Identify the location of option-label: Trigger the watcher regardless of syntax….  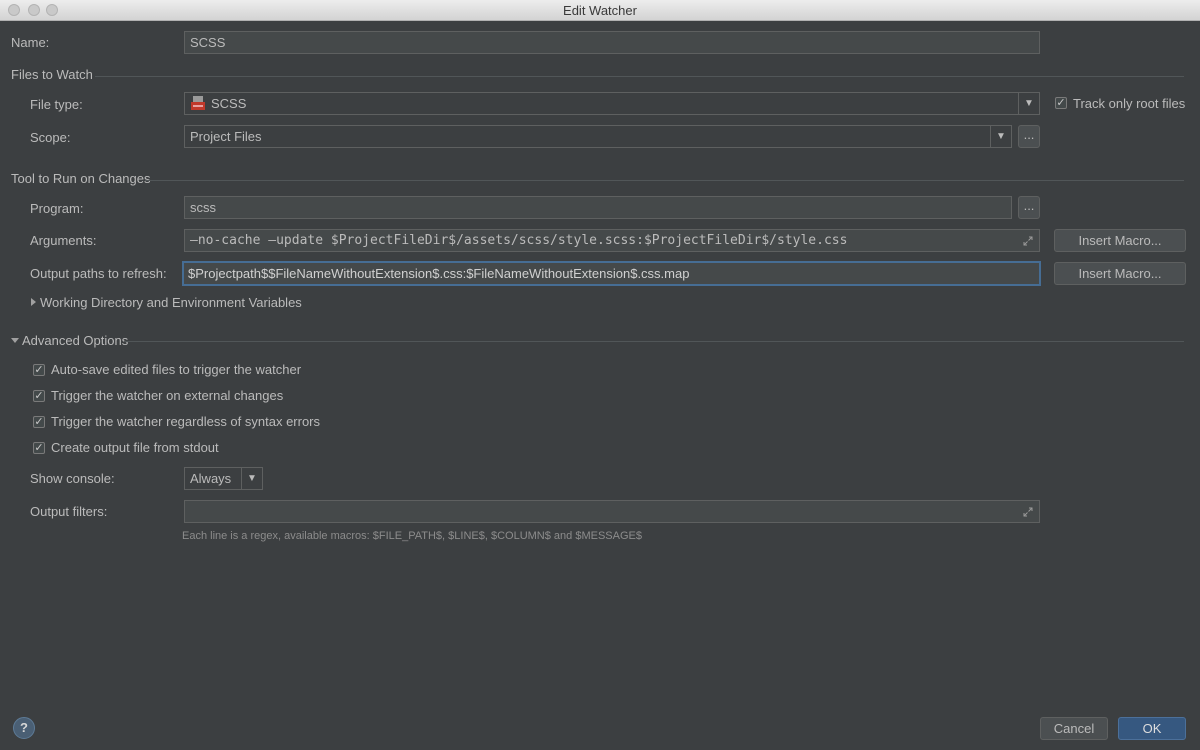
(186, 421).